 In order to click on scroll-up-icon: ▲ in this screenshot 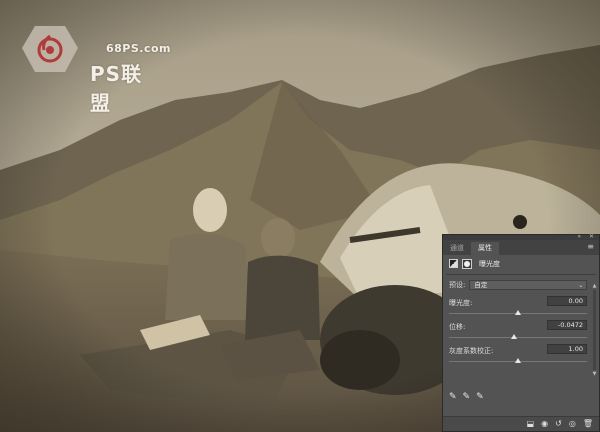, I will do `click(594, 286)`.